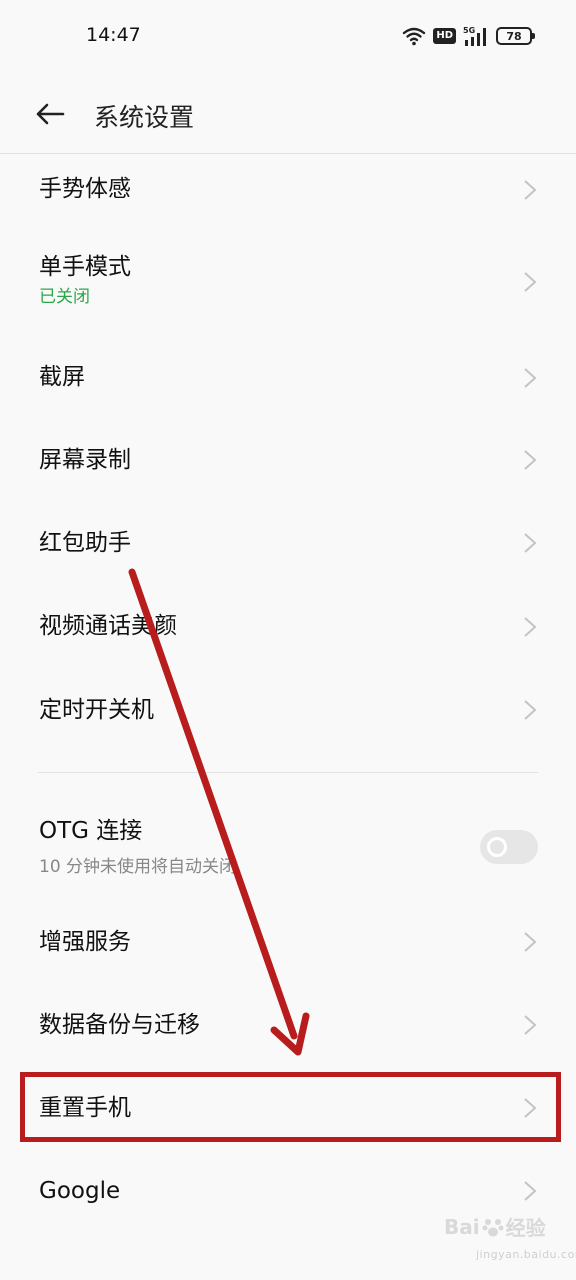  I want to click on toggle-knob, so click(497, 847).